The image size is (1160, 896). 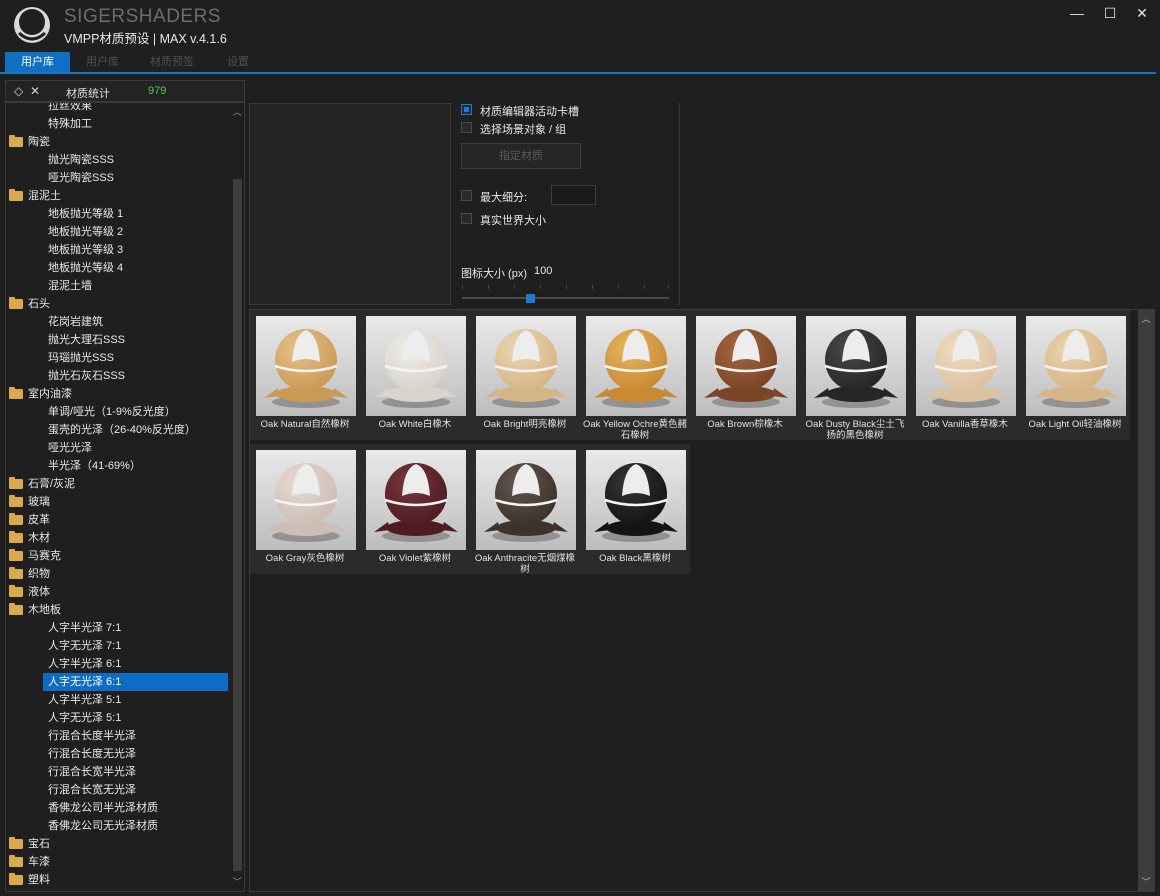 I want to click on material-name: Oak Yellow Ochre黄色赭石橡树, so click(x=634, y=430).